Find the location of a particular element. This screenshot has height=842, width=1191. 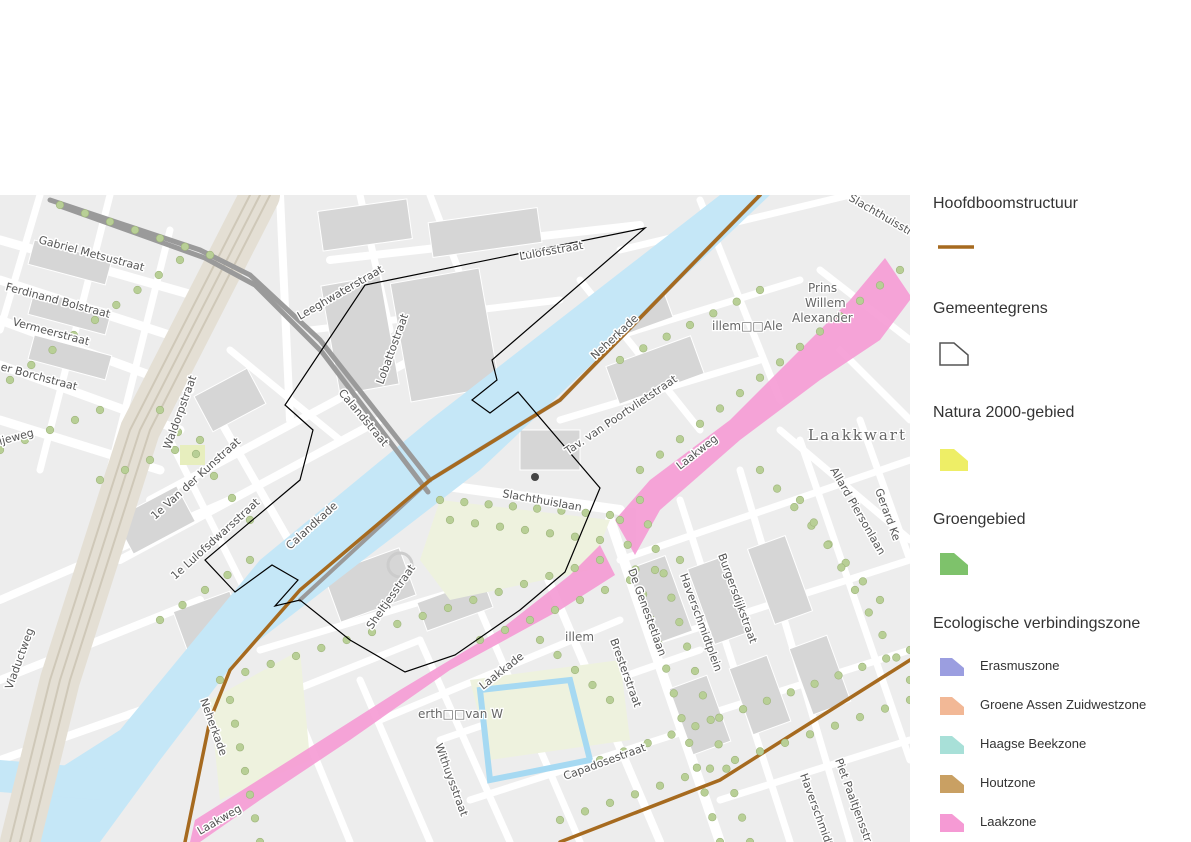

ecozone-label-1: Groene Assen Zuidwestzone is located at coordinates (1063, 704).